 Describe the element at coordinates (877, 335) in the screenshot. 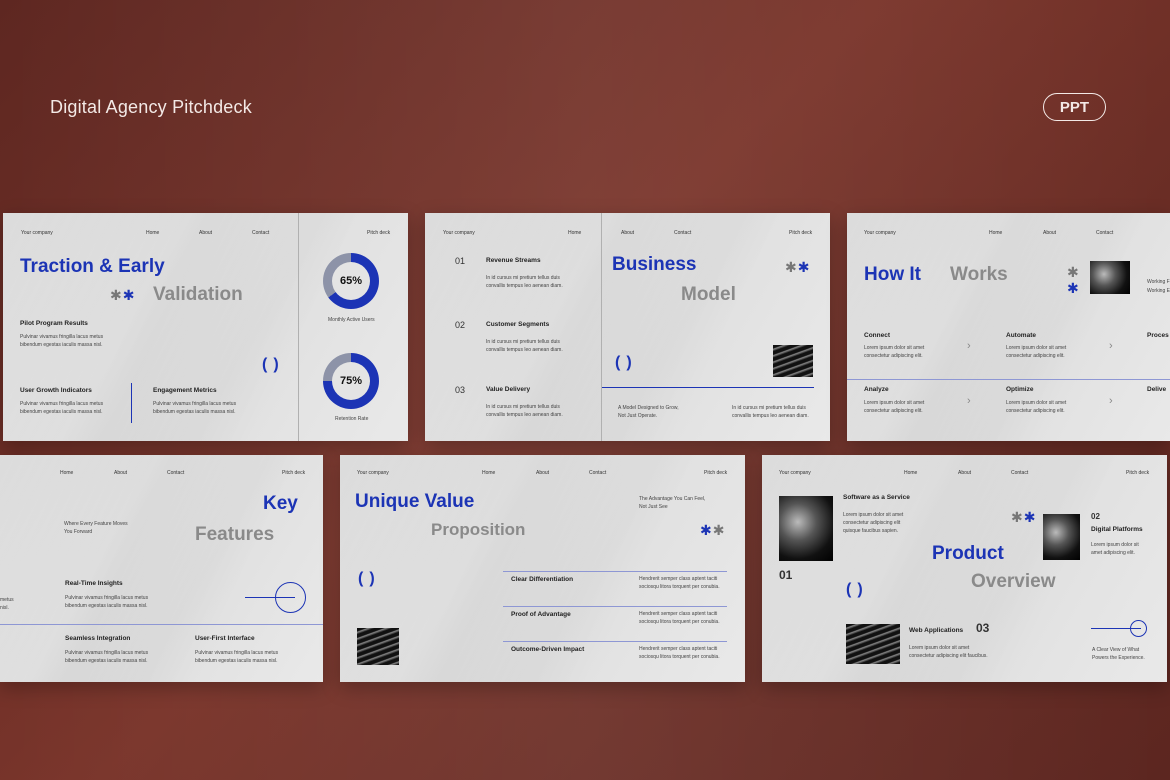

I see `step-label: Connect` at that location.